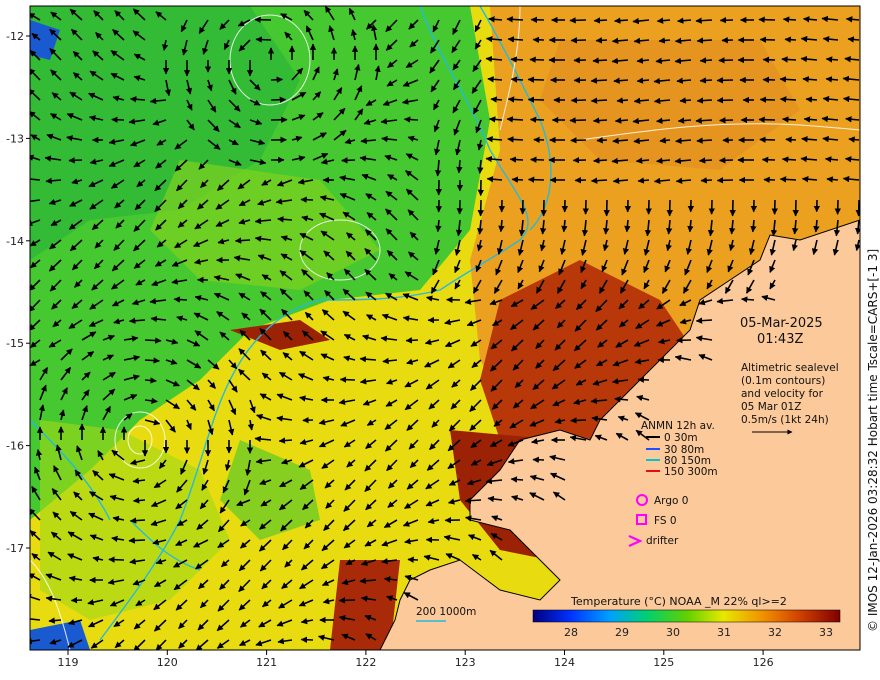 The image size is (880, 680). I want to click on colorbar-tick-label: 28, so click(571, 632).